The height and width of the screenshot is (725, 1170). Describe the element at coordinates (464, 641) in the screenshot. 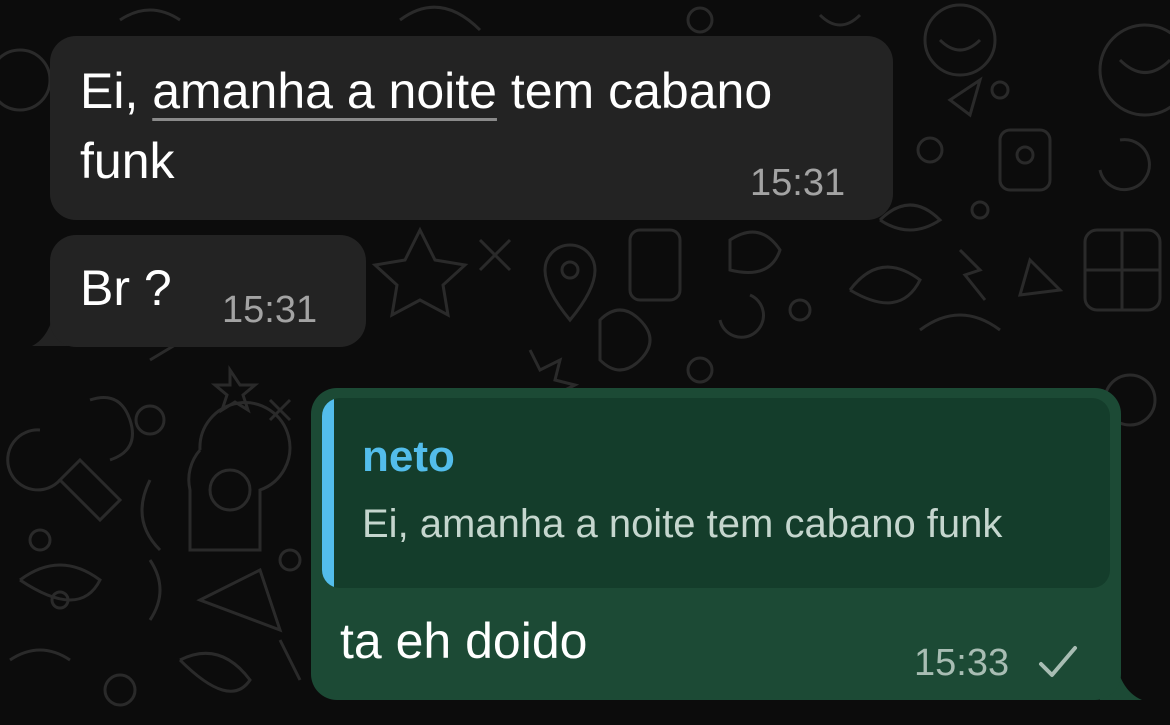

I see `message-text: ta eh doido` at that location.